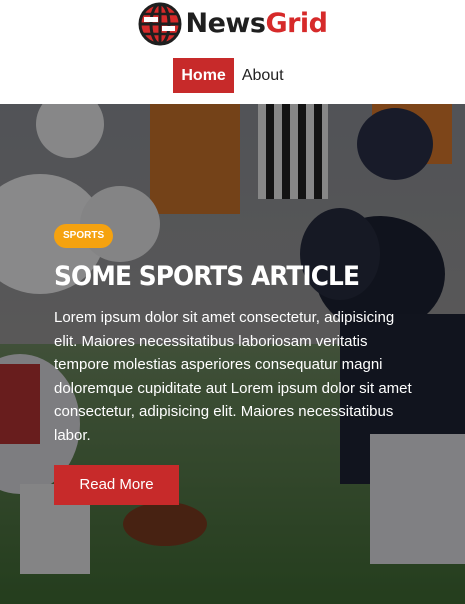 Image resolution: width=465 pixels, height=604 pixels. What do you see at coordinates (296, 23) in the screenshot?
I see `brand-name-part2: Grid` at bounding box center [296, 23].